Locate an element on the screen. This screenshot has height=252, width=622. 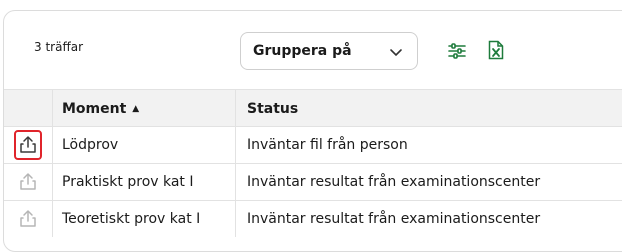
row-moment: Lödprov is located at coordinates (144, 145).